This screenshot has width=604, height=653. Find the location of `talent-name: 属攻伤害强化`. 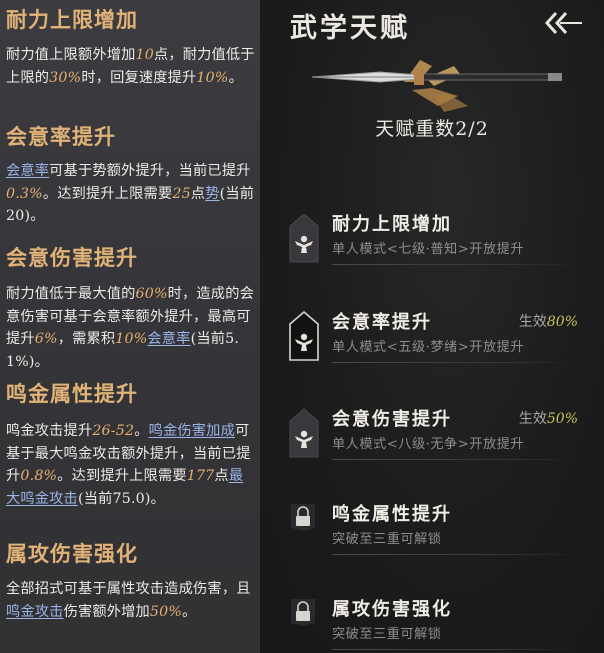

talent-name: 属攻伤害强化 is located at coordinates (392, 609).